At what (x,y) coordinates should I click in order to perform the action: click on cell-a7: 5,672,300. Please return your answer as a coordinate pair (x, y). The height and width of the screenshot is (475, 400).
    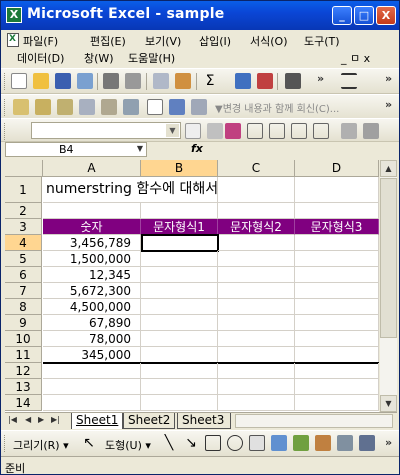
    Looking at the image, I should click on (92, 291).